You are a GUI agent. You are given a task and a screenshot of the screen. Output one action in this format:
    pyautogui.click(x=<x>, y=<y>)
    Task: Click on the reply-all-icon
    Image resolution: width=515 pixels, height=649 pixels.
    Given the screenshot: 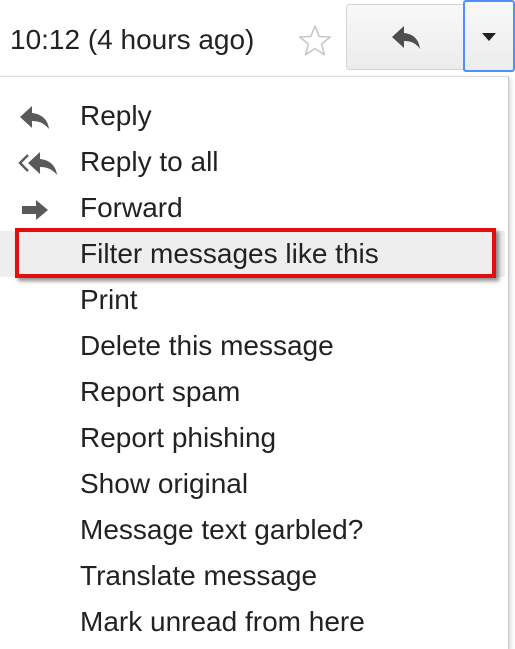 What is the action you would take?
    pyautogui.click(x=38, y=164)
    